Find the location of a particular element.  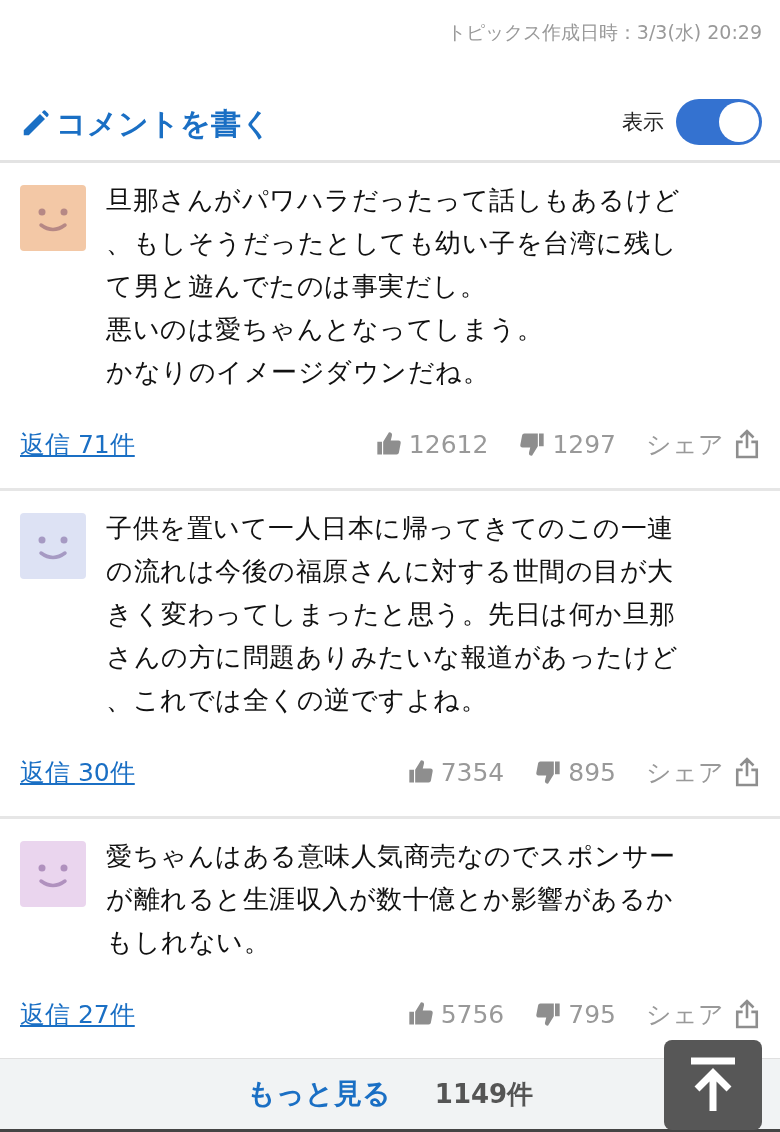

back-to-top-button is located at coordinates (713, 1085).